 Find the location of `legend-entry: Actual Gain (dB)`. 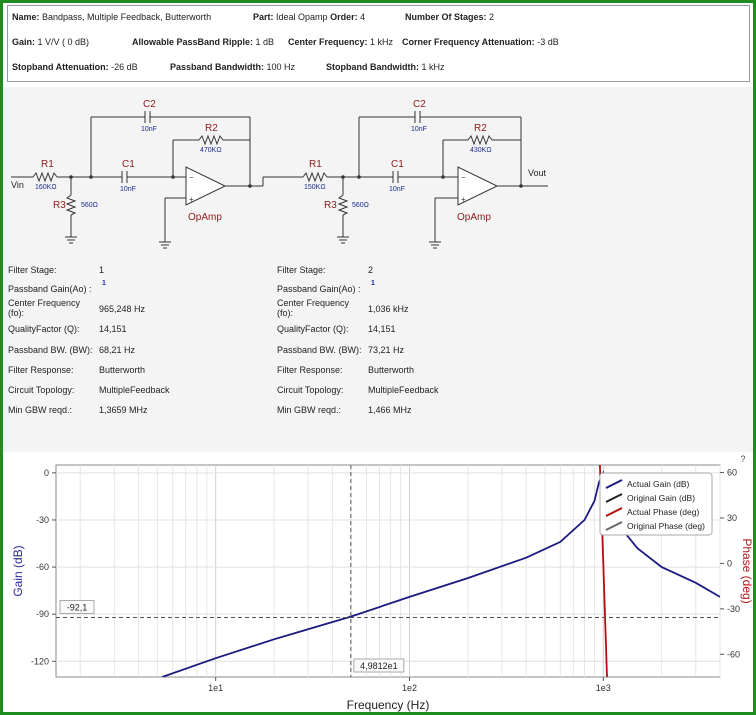

legend-entry: Actual Gain (dB) is located at coordinates (658, 484).